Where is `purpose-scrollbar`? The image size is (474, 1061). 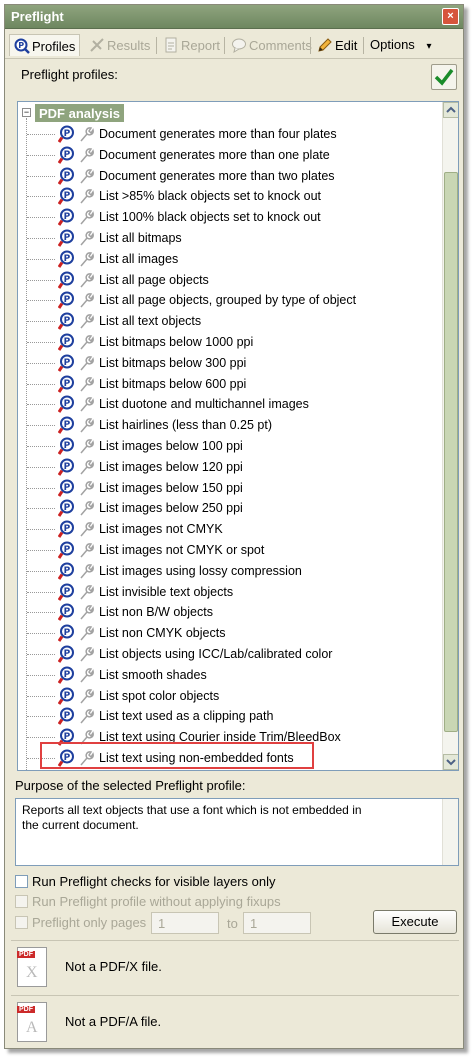 purpose-scrollbar is located at coordinates (450, 832).